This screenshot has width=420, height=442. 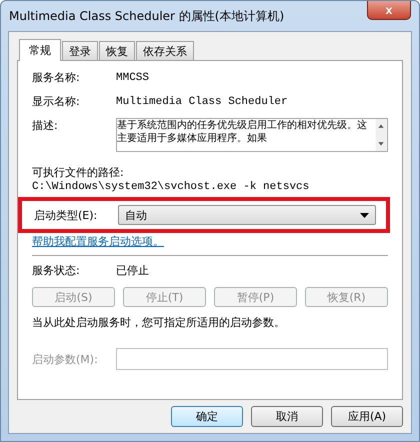 I want to click on status-value: 已停止, so click(x=132, y=270).